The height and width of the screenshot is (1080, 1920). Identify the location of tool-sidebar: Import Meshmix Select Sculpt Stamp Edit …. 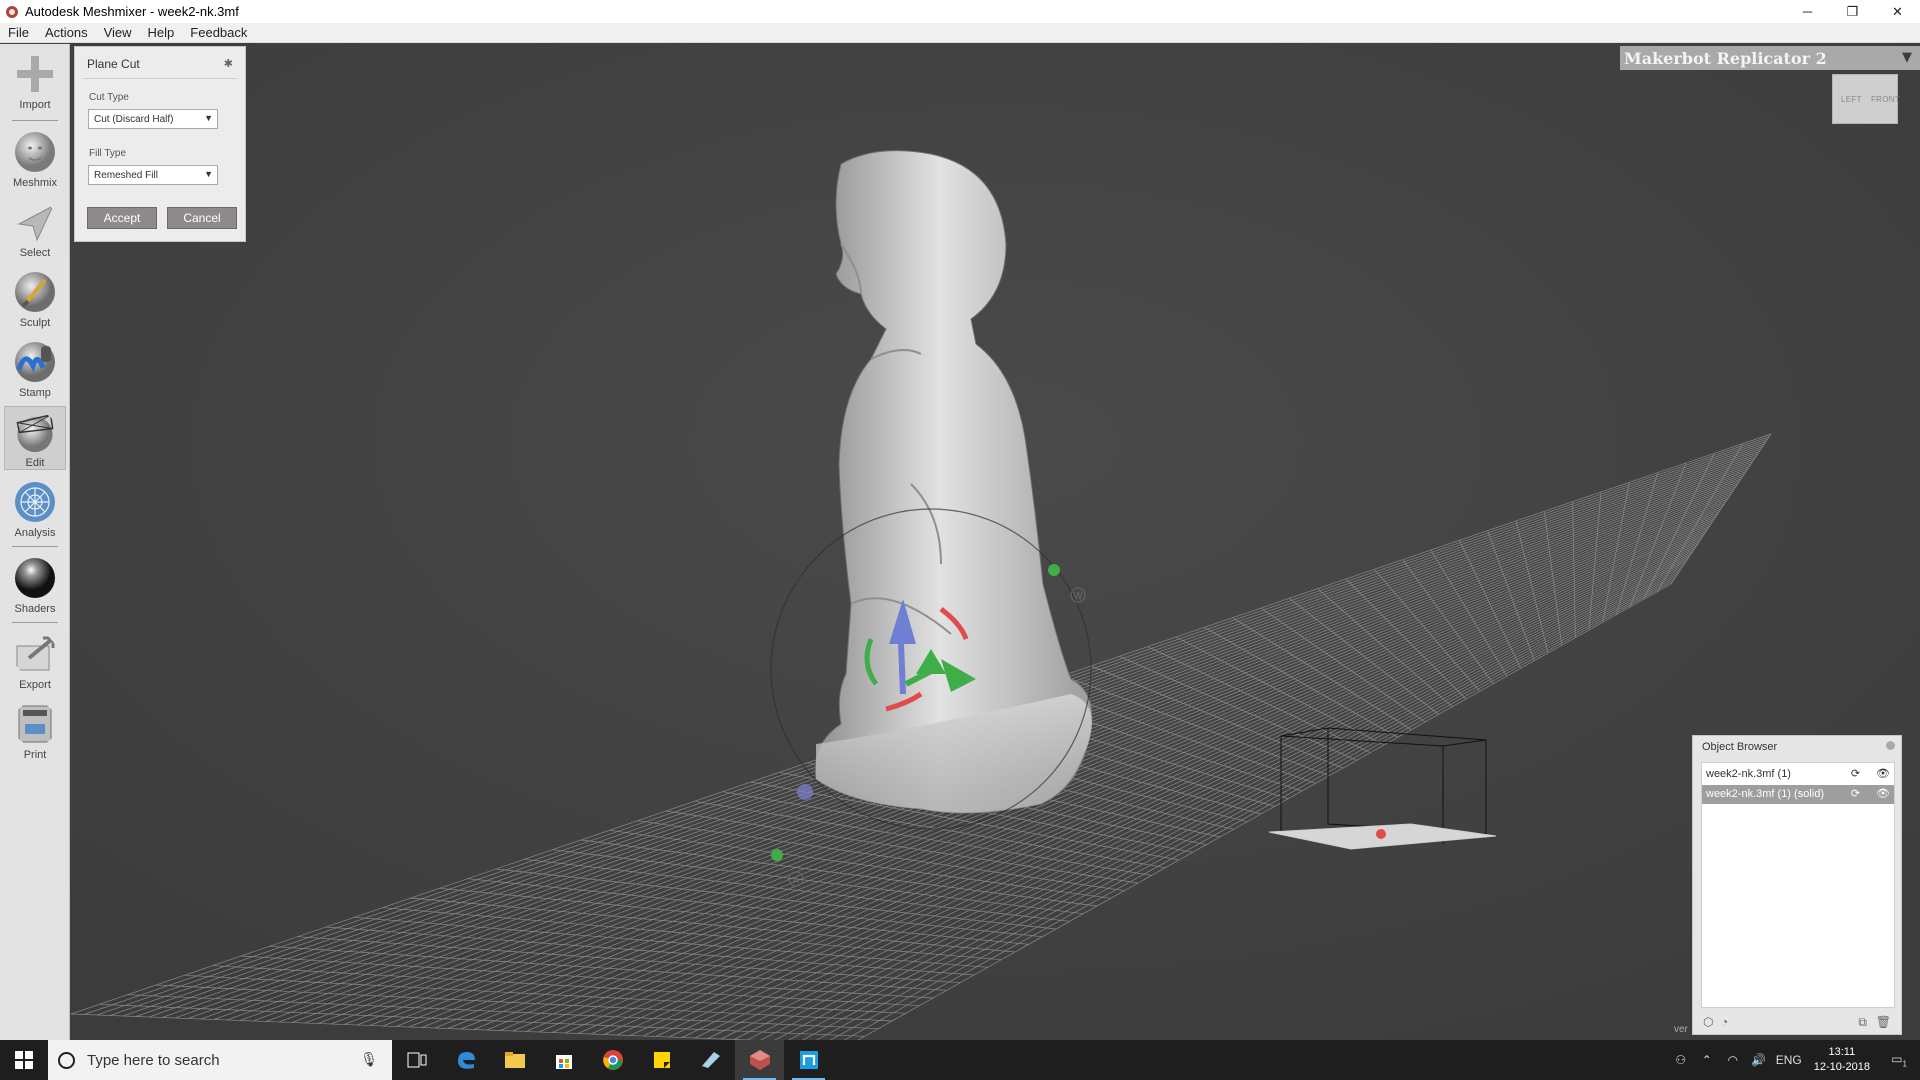
(35, 544).